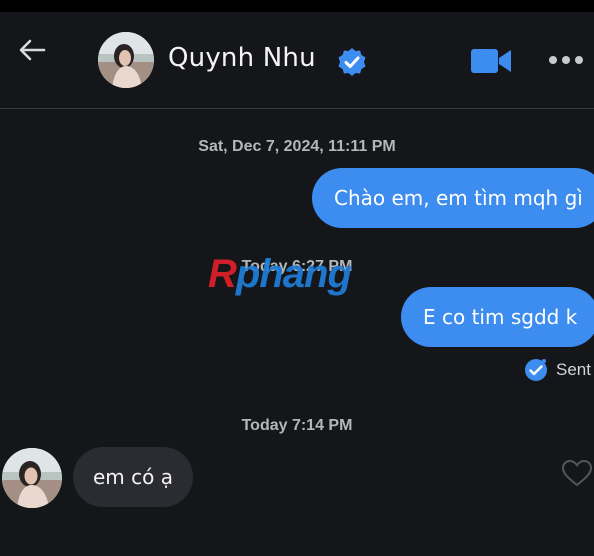 The image size is (594, 556). I want to click on message-timestamp: Sat, Dec 7, 2024, 11:11 PM, so click(297, 146).